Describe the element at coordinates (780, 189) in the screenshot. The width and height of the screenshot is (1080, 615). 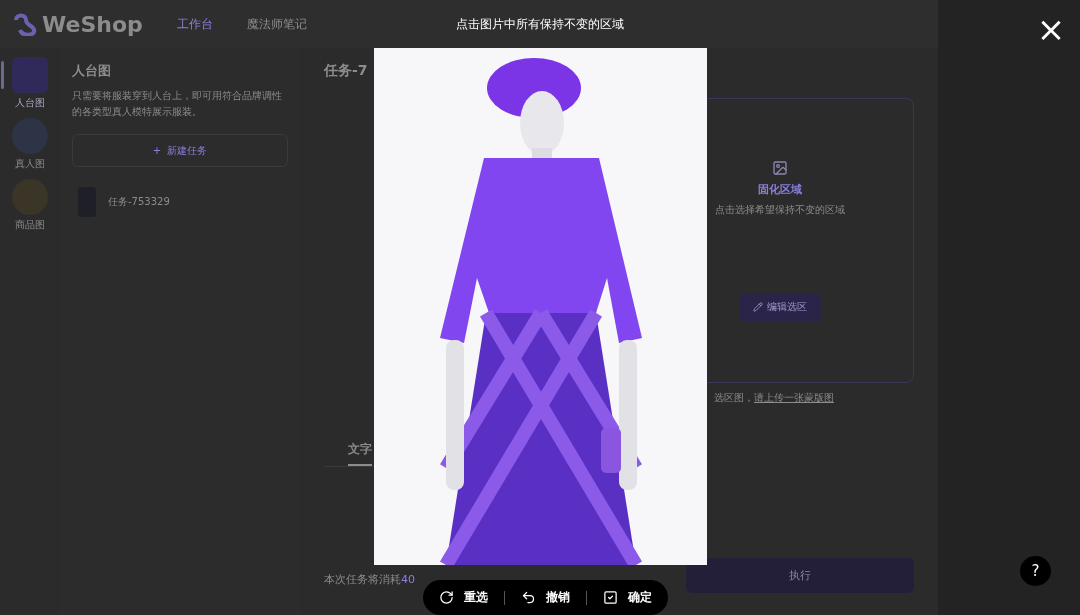
I see `card-title: 固化区域` at that location.